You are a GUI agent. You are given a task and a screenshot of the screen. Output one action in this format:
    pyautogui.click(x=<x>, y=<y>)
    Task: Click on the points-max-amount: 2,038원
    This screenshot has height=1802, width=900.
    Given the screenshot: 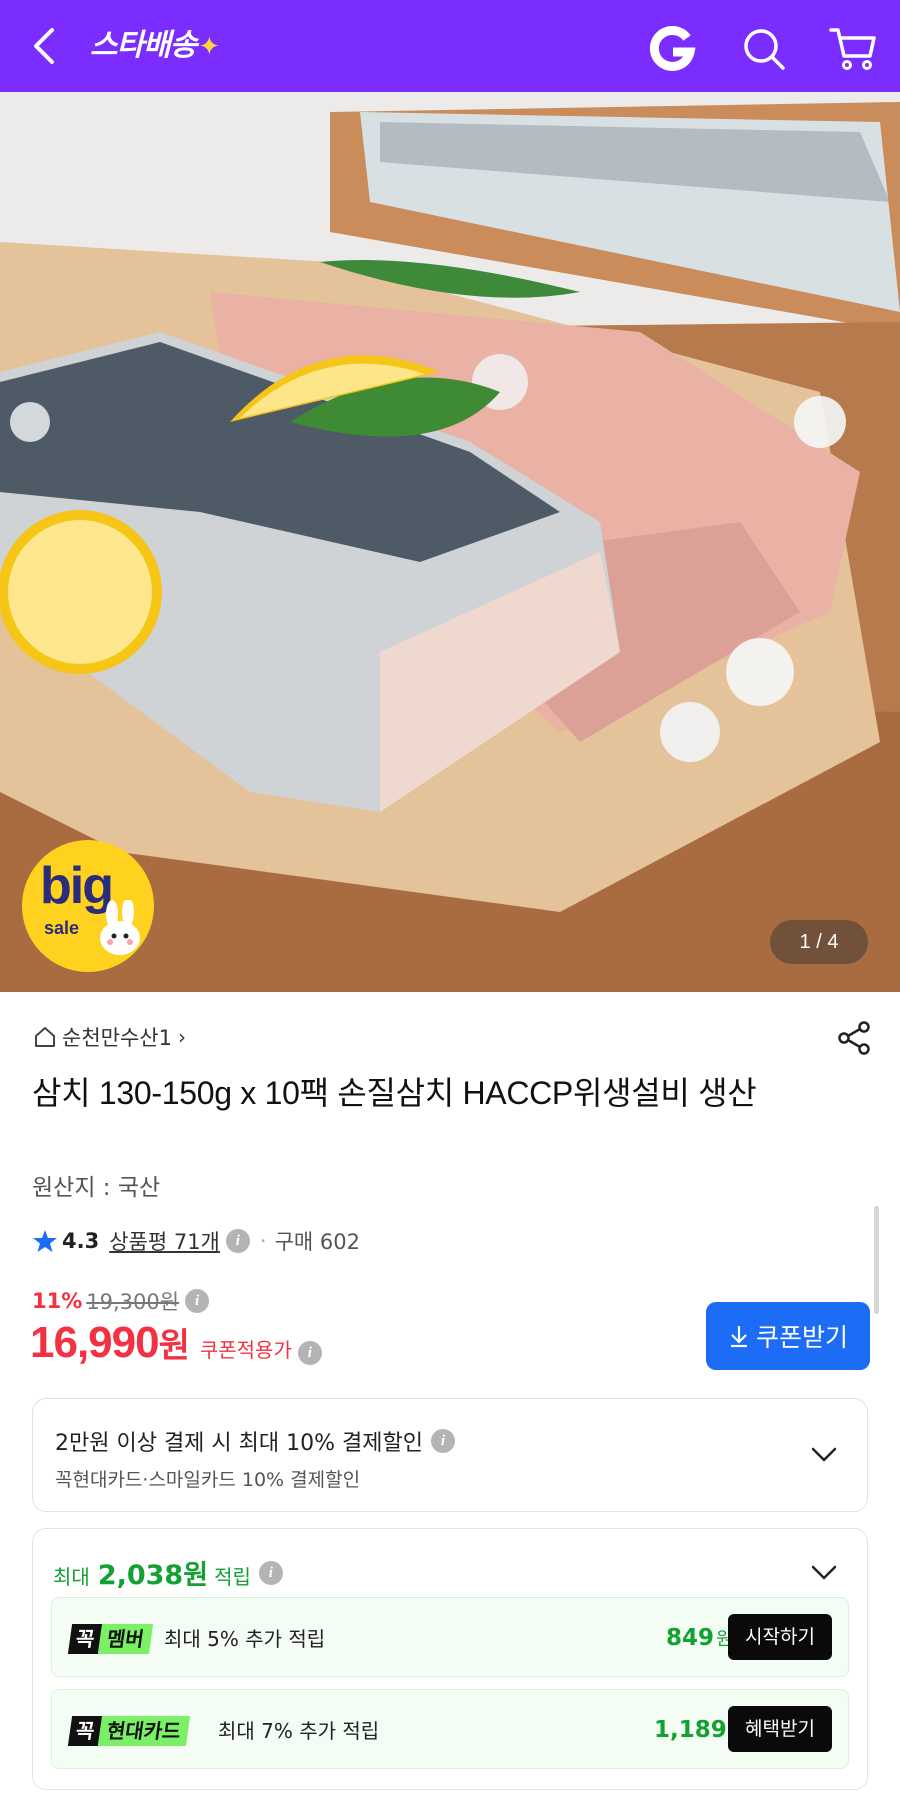 What is the action you would take?
    pyautogui.click(x=153, y=1575)
    